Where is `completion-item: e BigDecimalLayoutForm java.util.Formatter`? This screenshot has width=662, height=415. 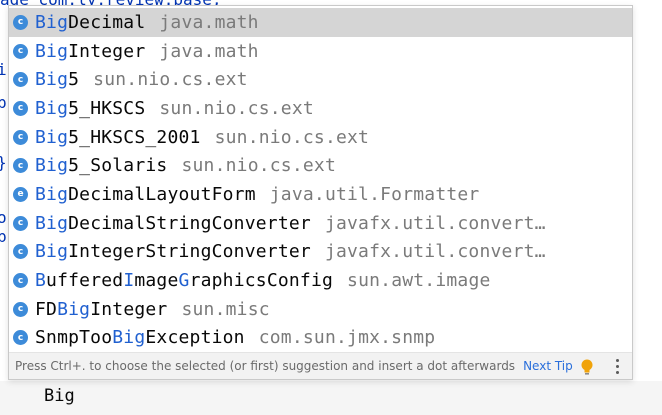 completion-item: e BigDecimalLayoutForm java.util.Formatter is located at coordinates (320, 194).